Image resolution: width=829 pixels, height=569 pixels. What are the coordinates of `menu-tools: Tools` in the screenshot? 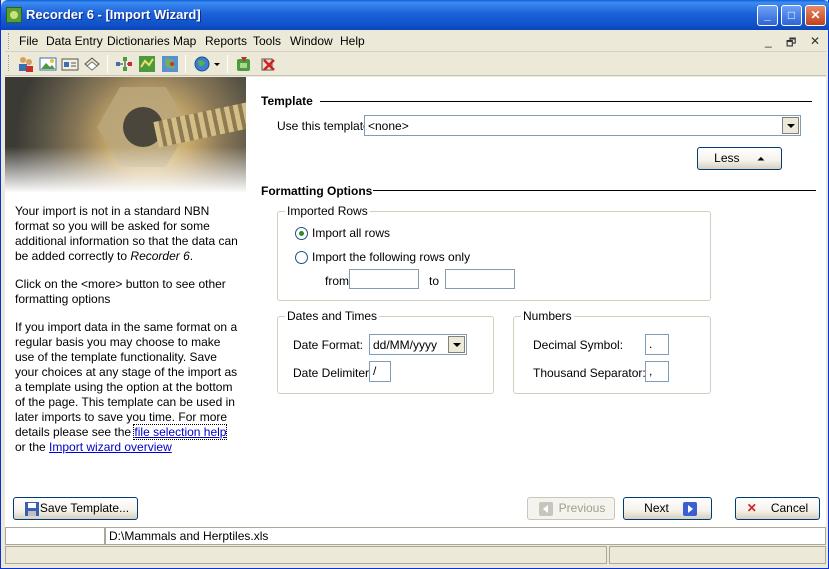 It's located at (267, 41).